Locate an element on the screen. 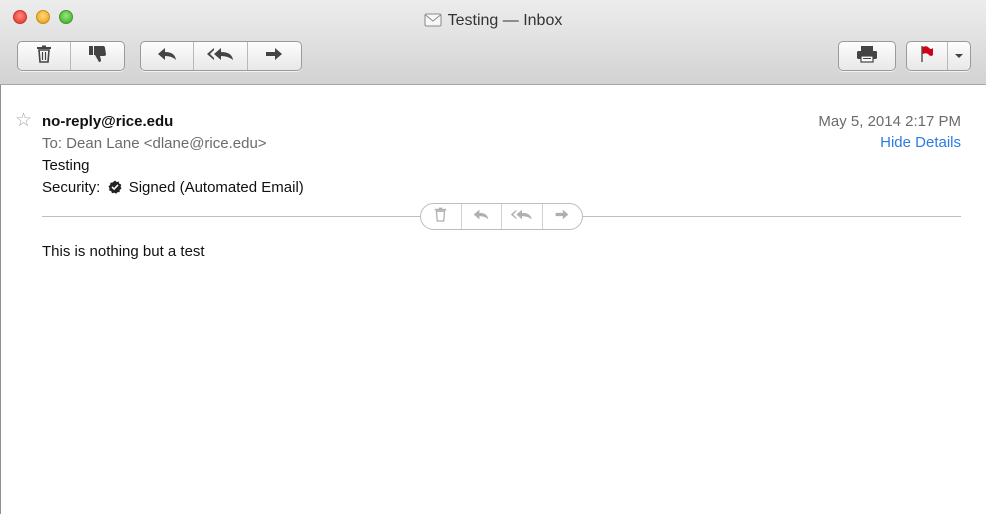 Image resolution: width=986 pixels, height=514 pixels. star-icon: ☆ is located at coordinates (23, 121).